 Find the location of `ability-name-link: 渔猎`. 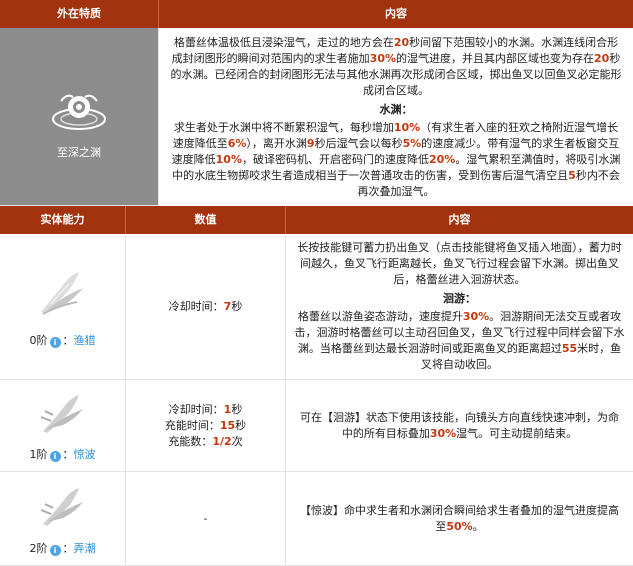

ability-name-link: 渔猎 is located at coordinates (85, 340).